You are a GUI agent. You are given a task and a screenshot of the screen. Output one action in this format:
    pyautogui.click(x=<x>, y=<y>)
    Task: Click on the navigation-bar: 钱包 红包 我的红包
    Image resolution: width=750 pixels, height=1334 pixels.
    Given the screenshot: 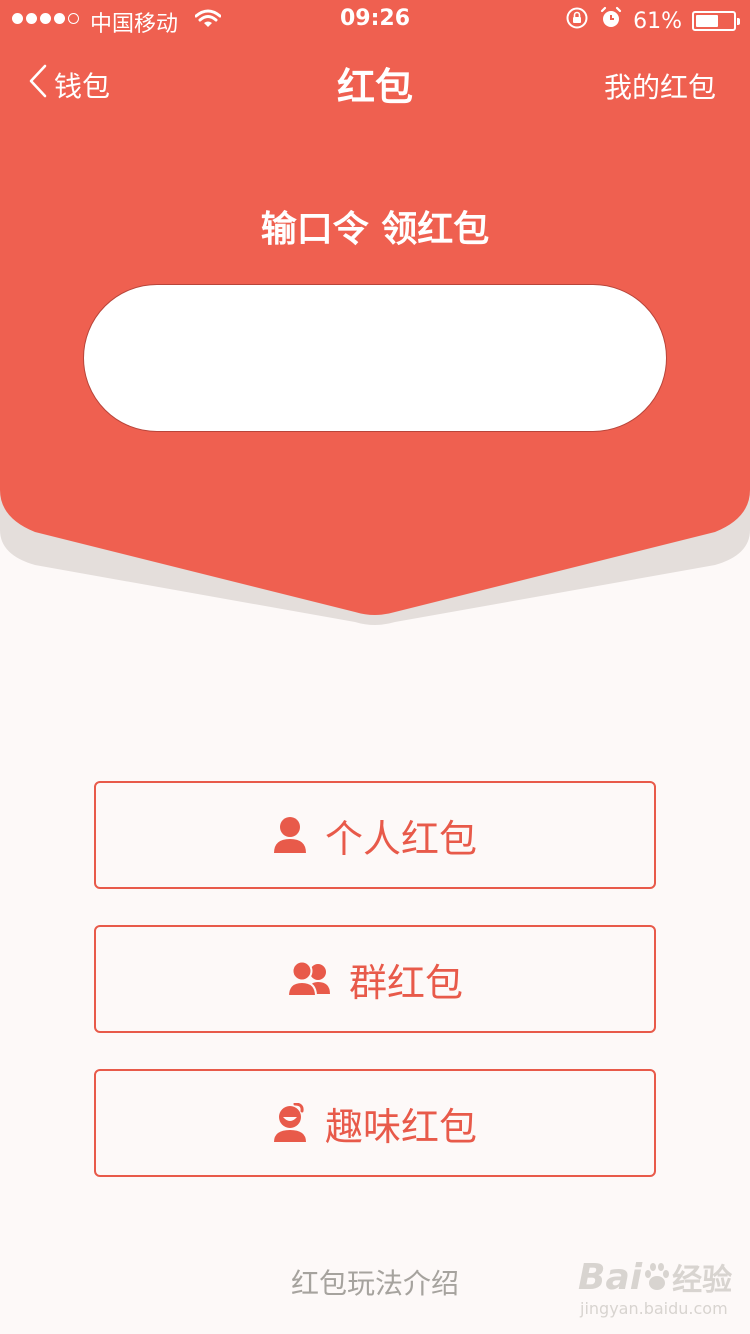 What is the action you would take?
    pyautogui.click(x=375, y=84)
    